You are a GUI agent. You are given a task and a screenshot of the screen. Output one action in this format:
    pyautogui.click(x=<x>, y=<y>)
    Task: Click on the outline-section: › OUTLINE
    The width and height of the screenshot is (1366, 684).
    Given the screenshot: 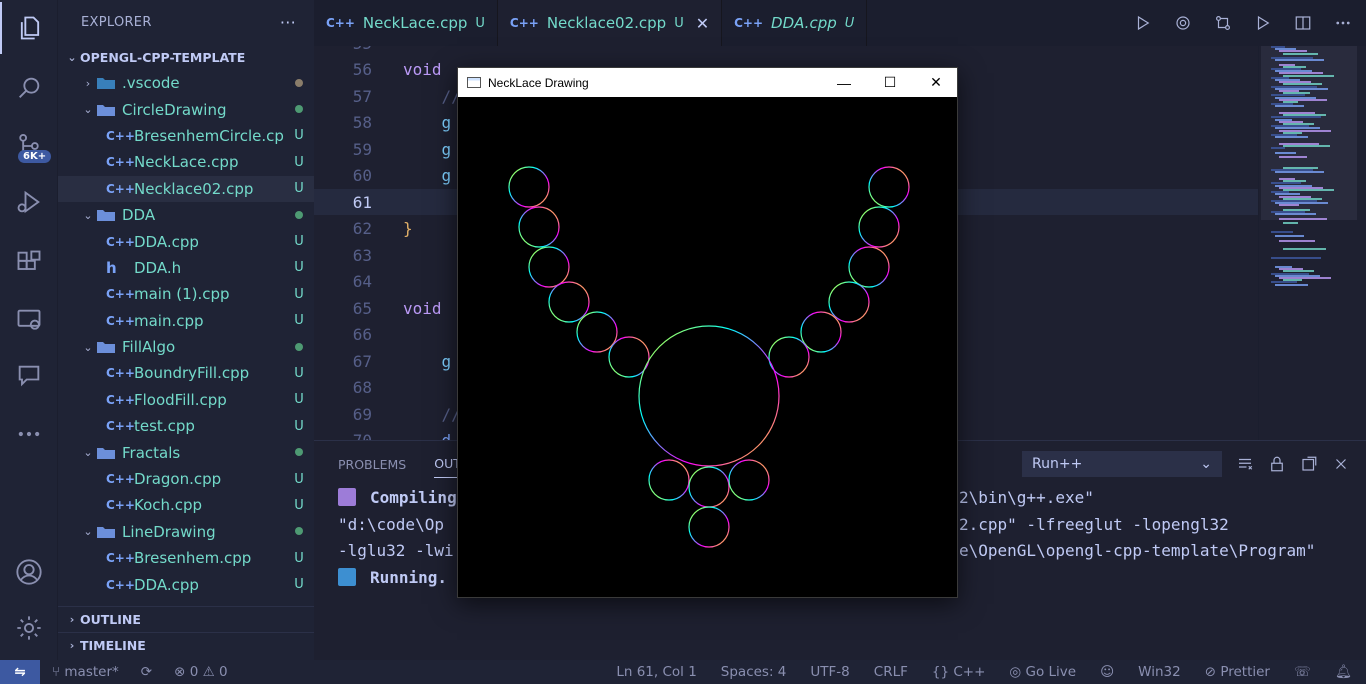 What is the action you would take?
    pyautogui.click(x=186, y=619)
    